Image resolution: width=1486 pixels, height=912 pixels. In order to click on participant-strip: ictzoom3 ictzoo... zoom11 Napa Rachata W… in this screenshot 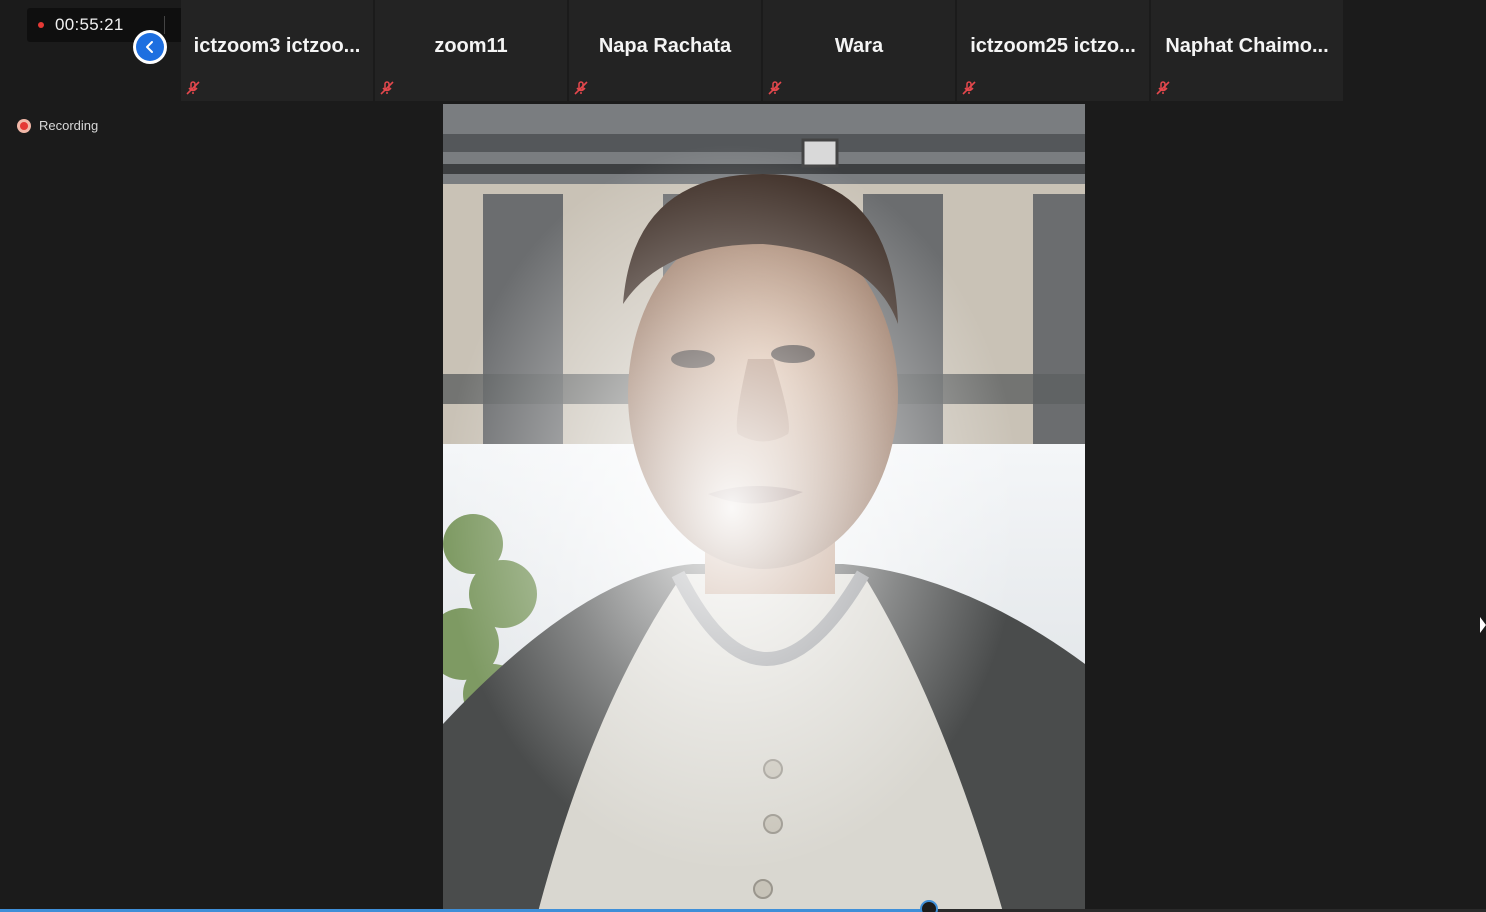, I will do `click(762, 50)`.